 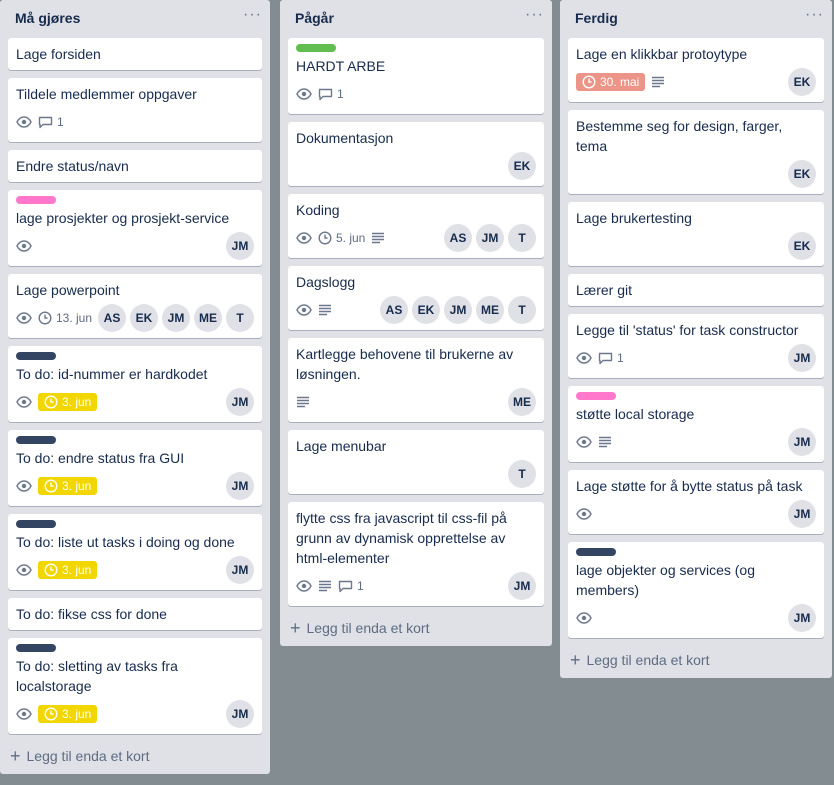 I want to click on card: Lærer git, so click(x=696, y=290).